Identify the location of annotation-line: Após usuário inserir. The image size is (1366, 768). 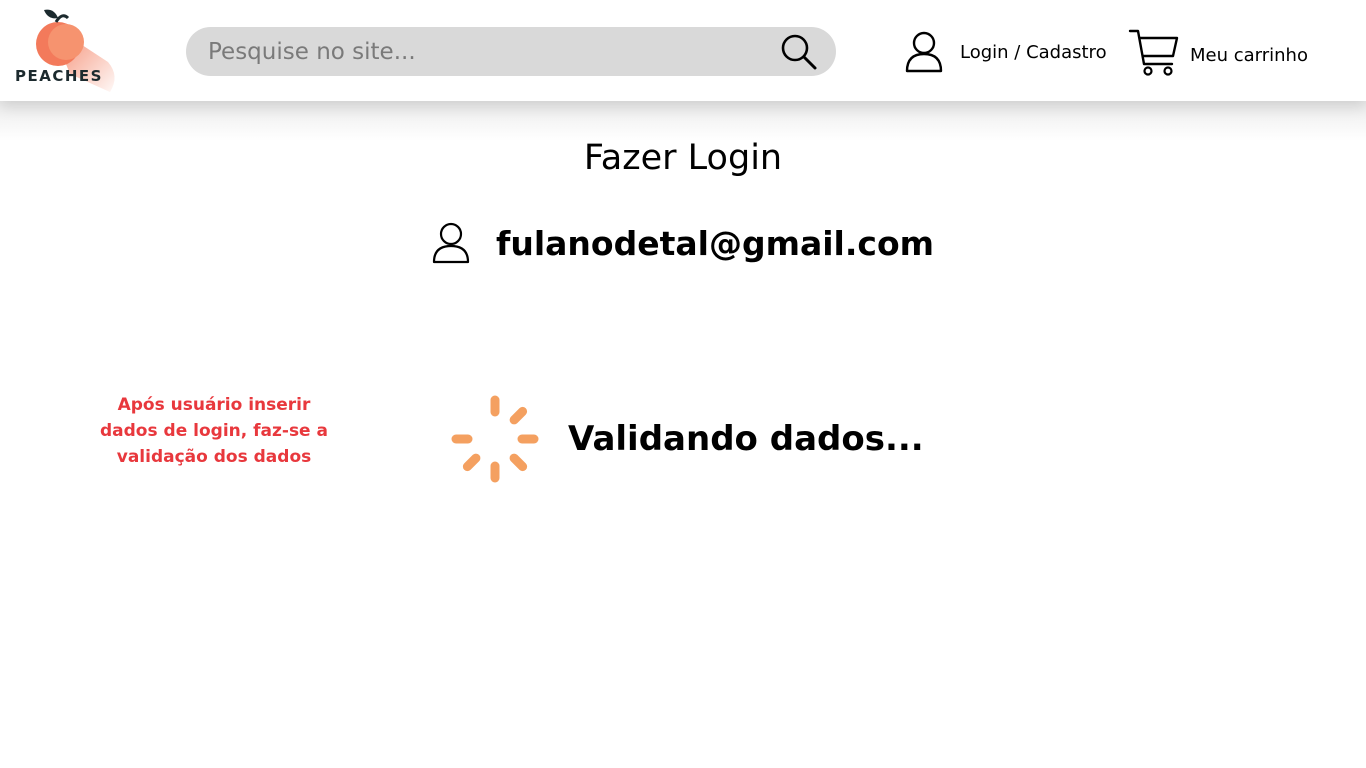
(214, 405).